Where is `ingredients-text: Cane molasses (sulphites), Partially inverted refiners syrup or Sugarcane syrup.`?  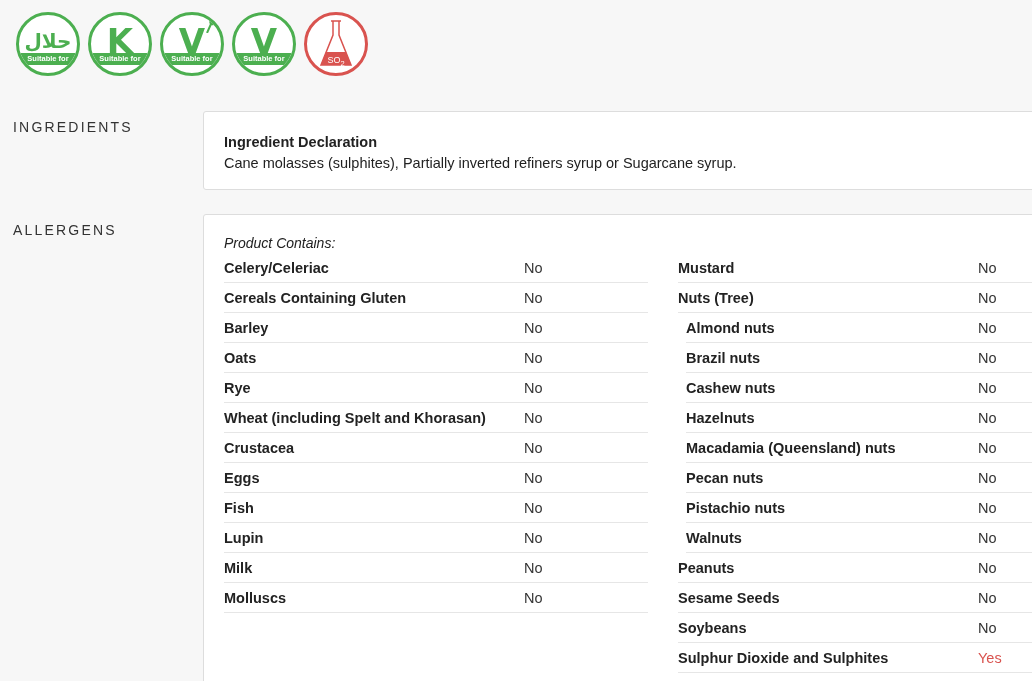
ingredients-text: Cane molasses (sulphites), Partially inverted refiners syrup or Sugarcane syrup. is located at coordinates (481, 163).